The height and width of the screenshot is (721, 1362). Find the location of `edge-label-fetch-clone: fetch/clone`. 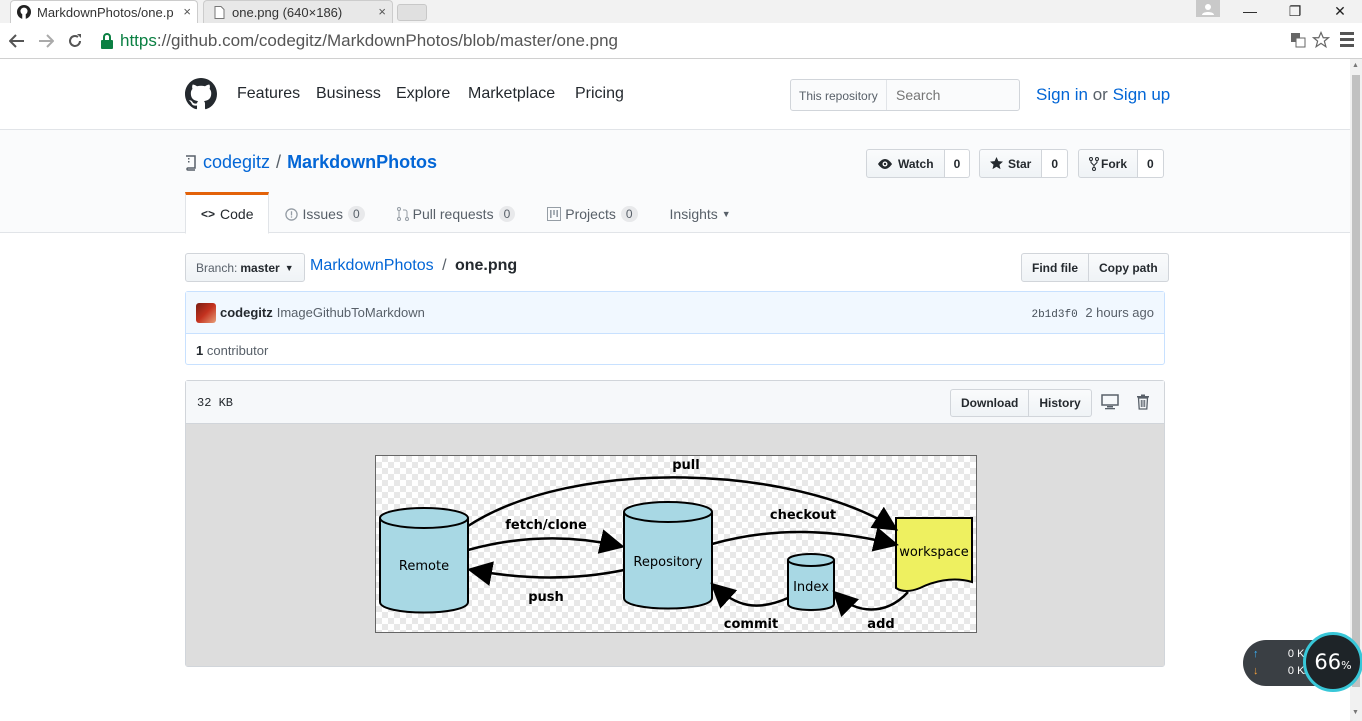

edge-label-fetch-clone: fetch/clone is located at coordinates (546, 525).